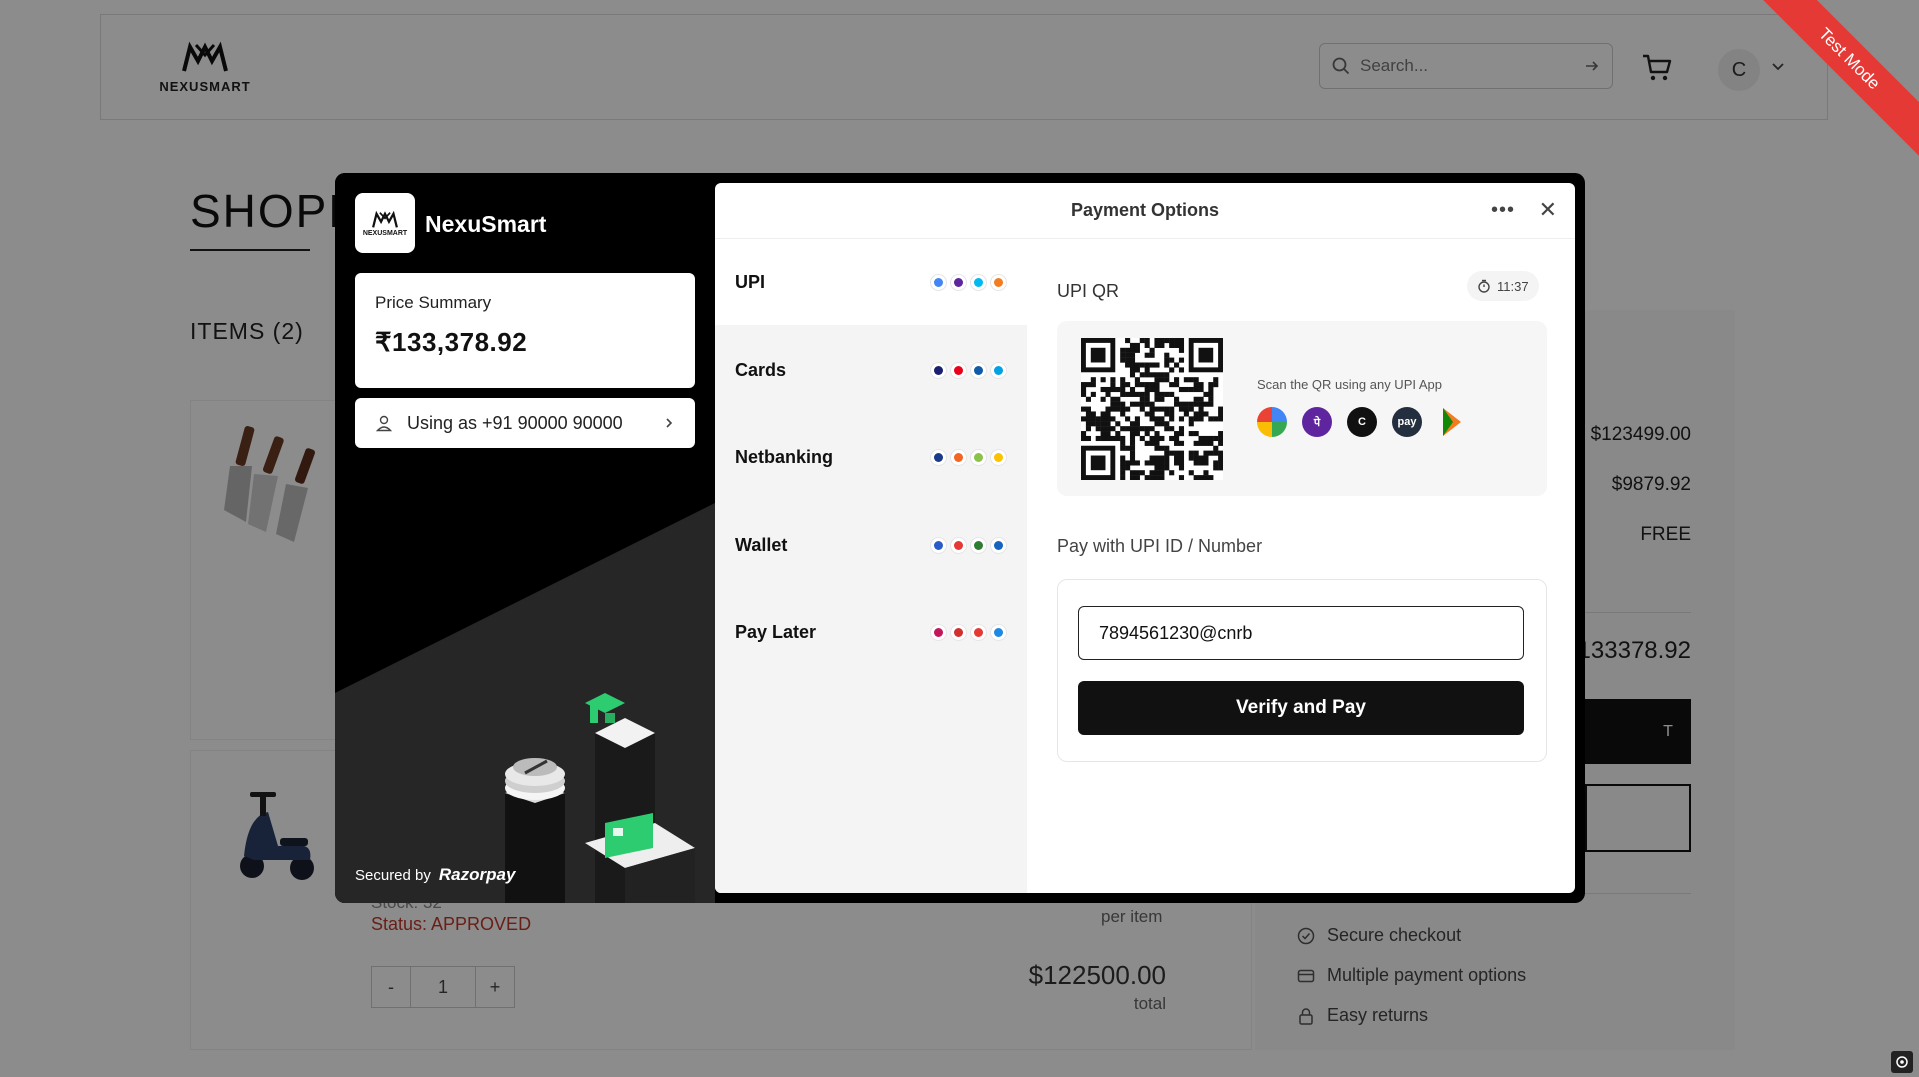  I want to click on user-contact-button: Using as +91 90000 90000, so click(525, 423).